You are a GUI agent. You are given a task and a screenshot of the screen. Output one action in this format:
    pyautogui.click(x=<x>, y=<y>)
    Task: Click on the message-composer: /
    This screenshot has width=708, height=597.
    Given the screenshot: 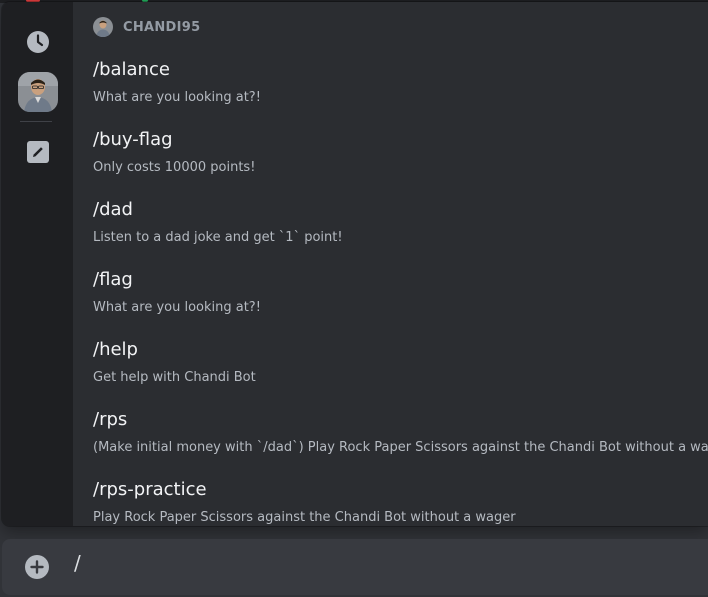 What is the action you would take?
    pyautogui.click(x=355, y=567)
    